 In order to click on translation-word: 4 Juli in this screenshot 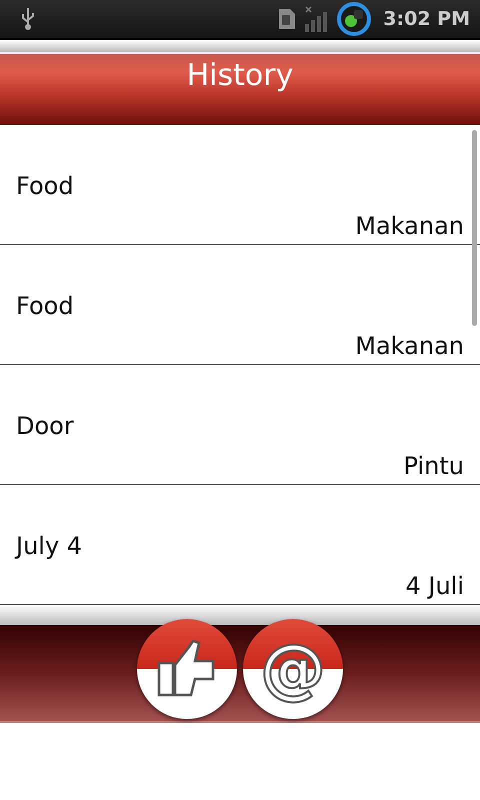, I will do `click(434, 586)`.